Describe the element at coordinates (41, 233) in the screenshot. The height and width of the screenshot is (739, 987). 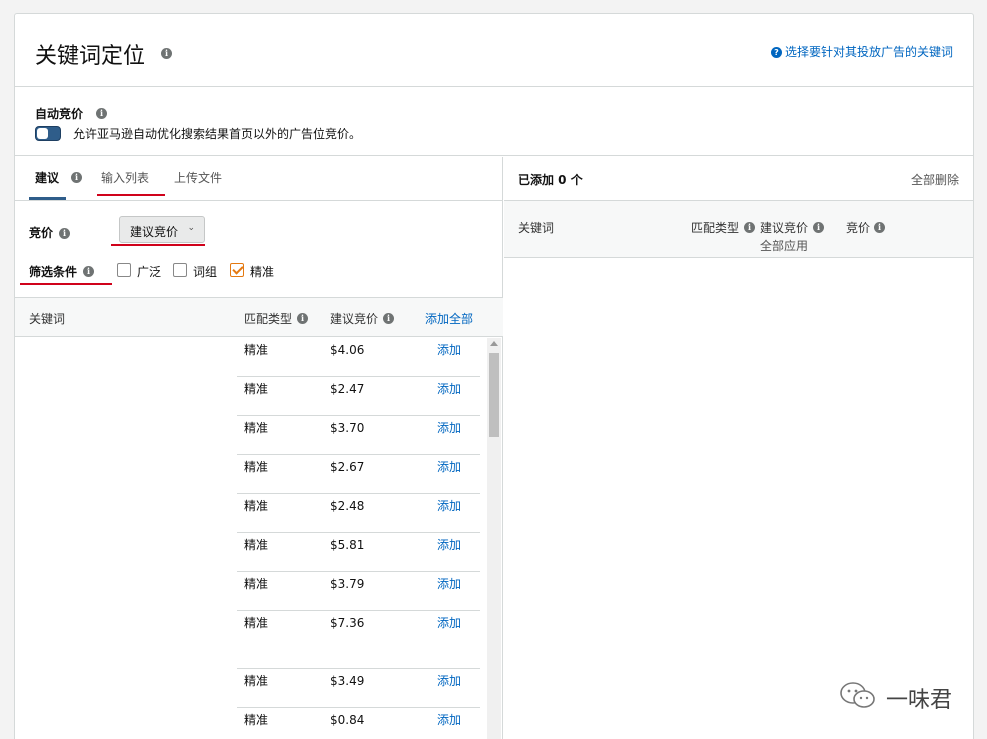
I see `bid-label: 竞价` at that location.